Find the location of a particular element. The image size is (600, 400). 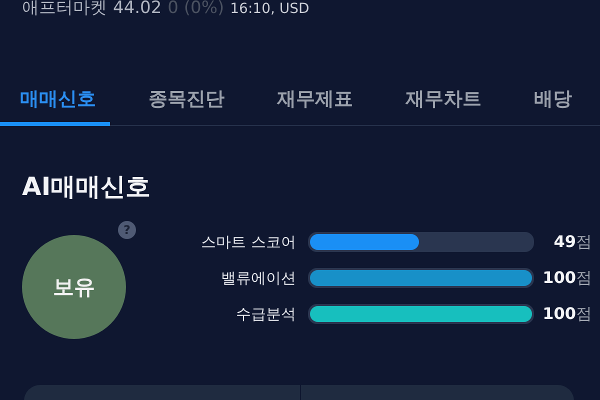

tab: 재무제표 is located at coordinates (312, 104).